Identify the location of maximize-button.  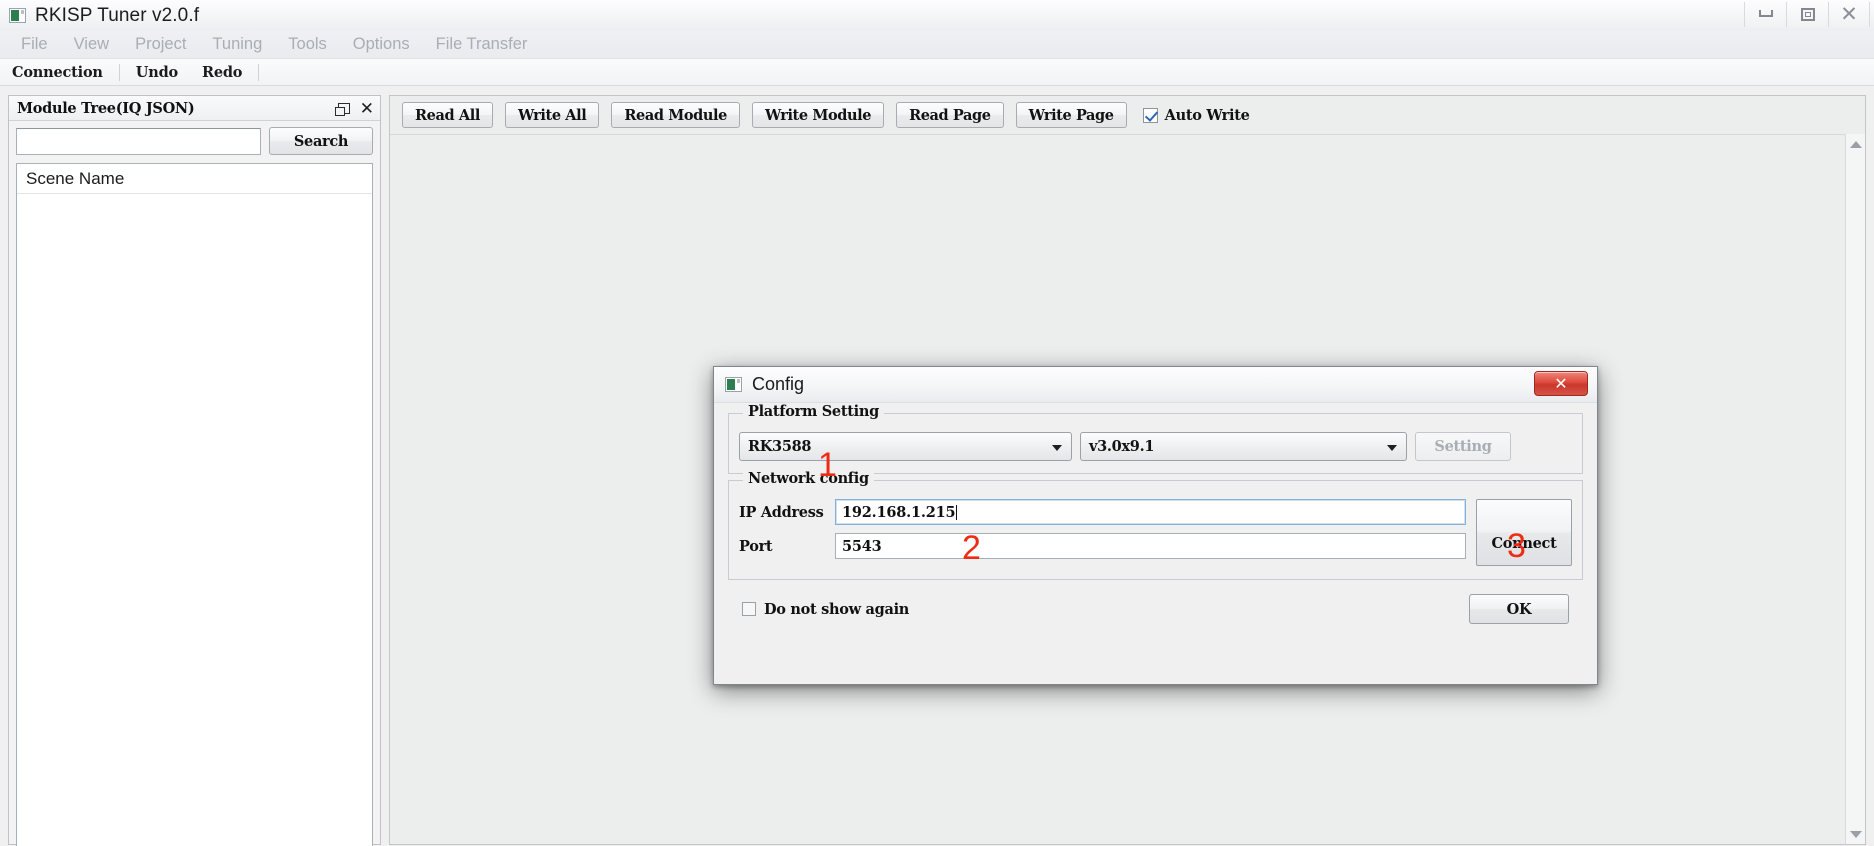
(1807, 14).